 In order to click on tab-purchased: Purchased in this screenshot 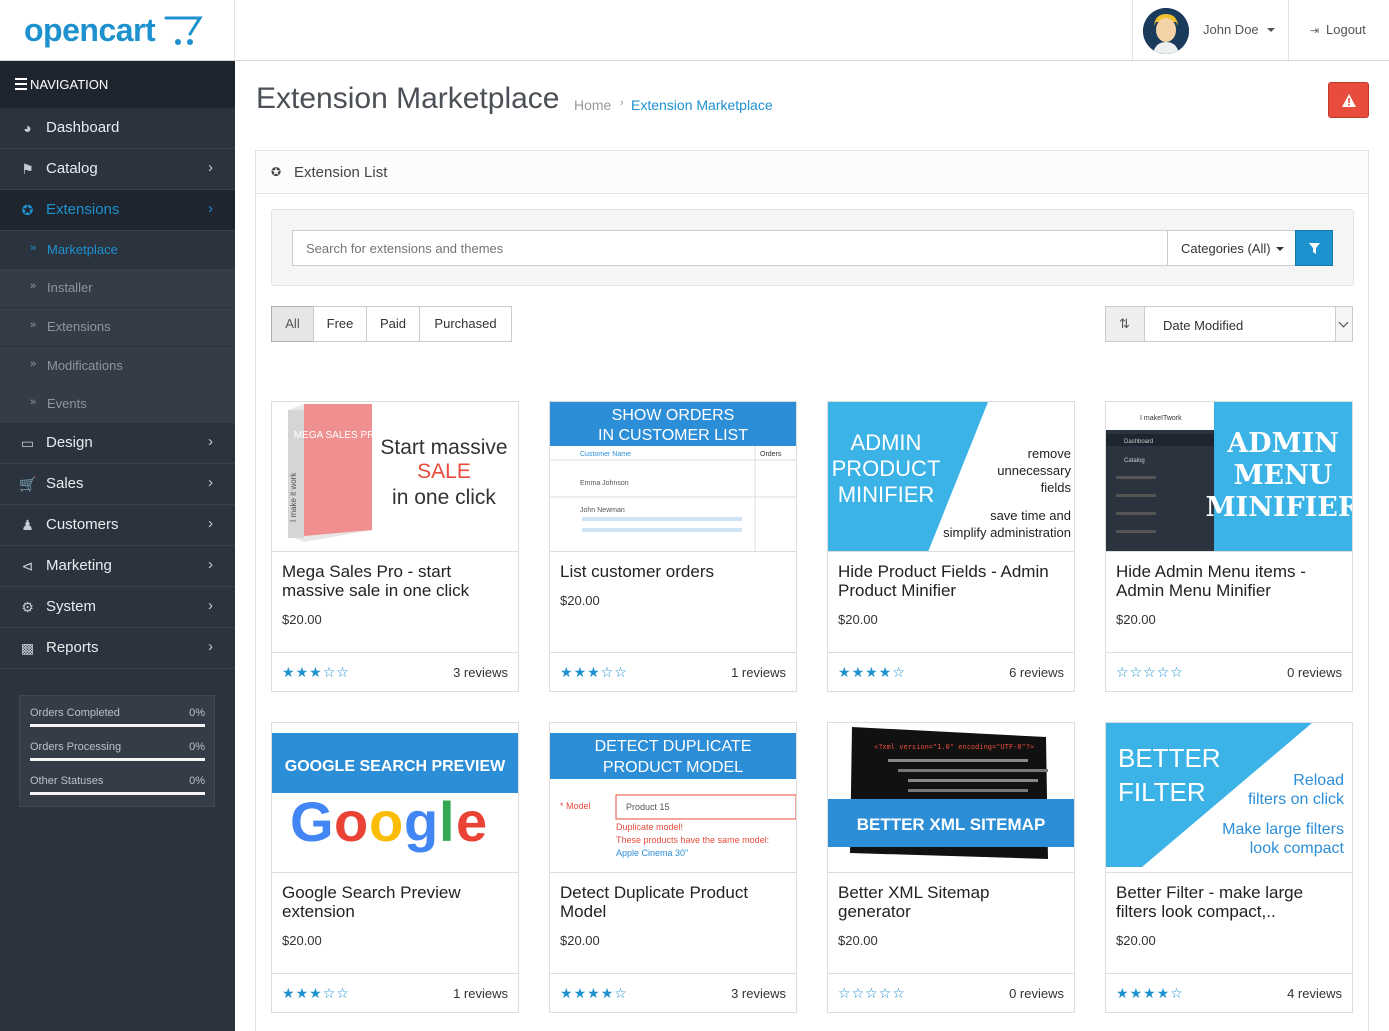, I will do `click(465, 324)`.